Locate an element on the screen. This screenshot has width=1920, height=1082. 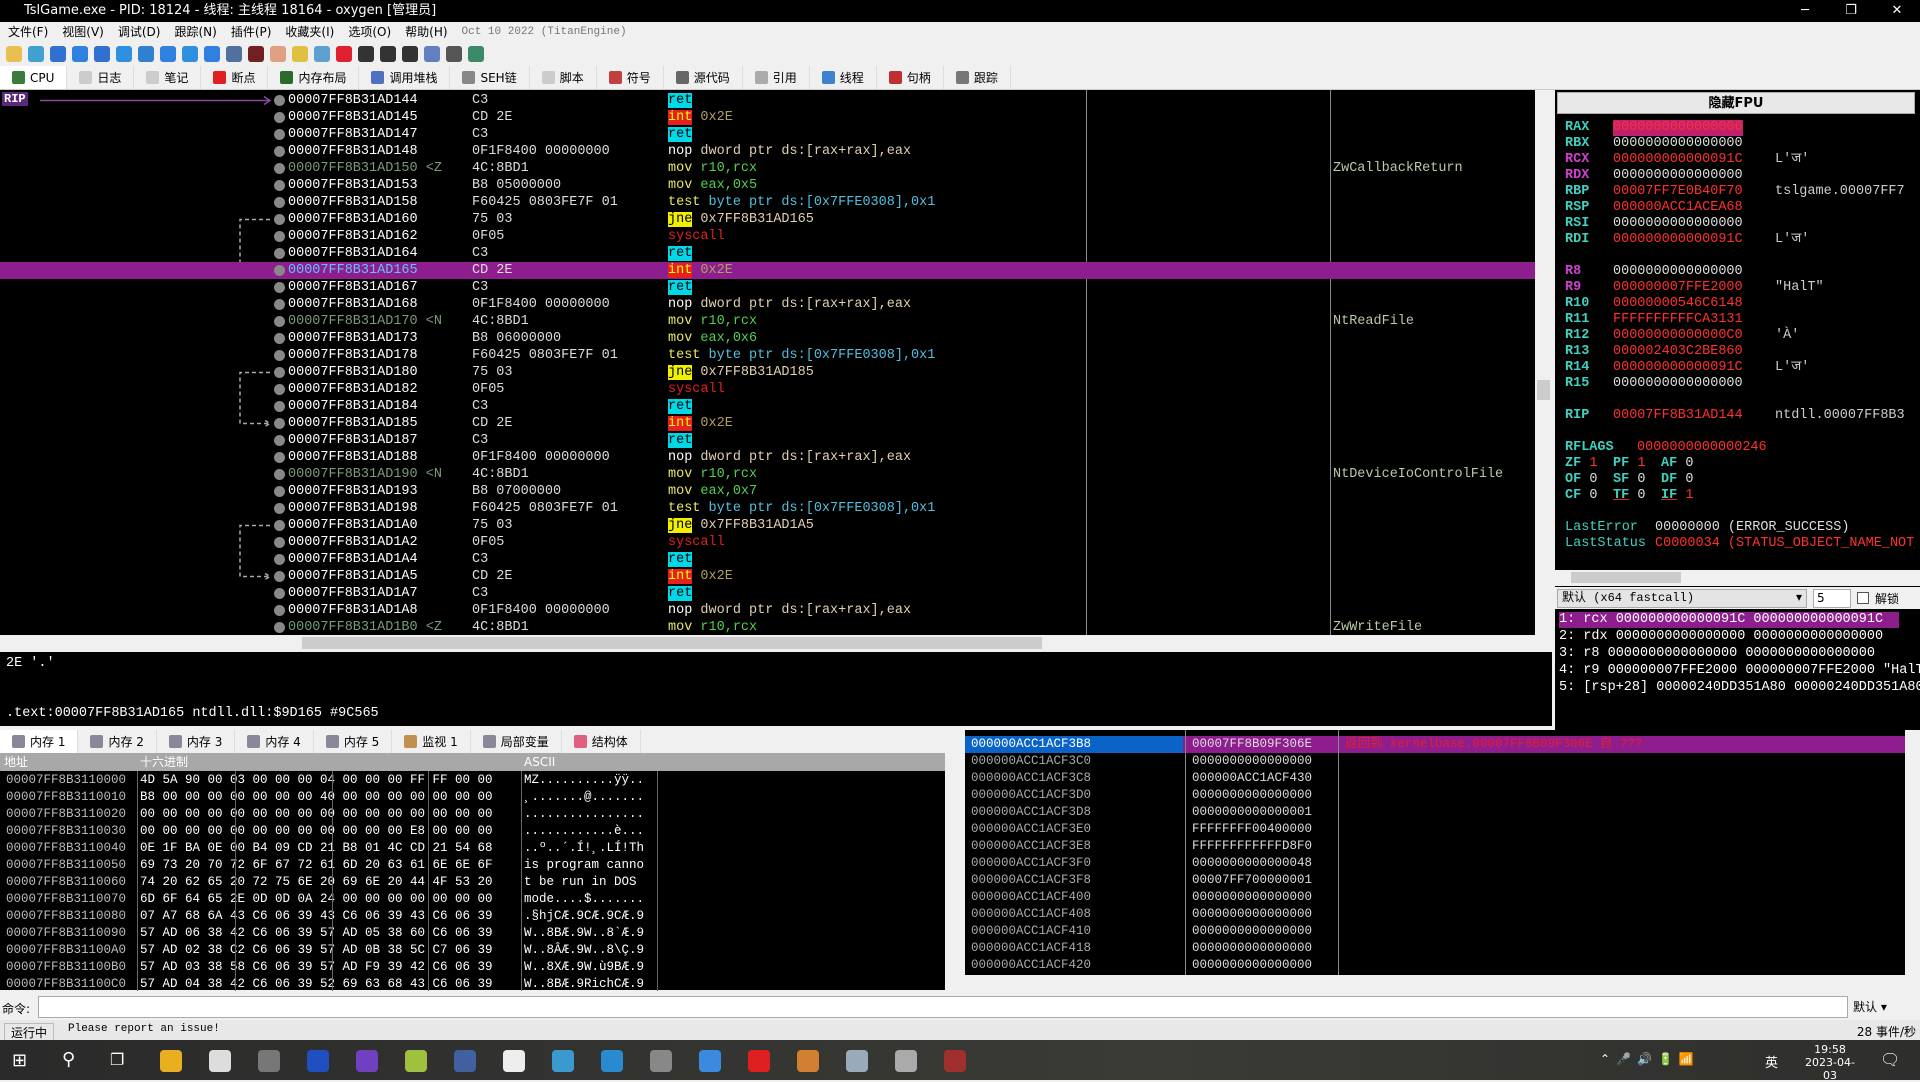
arg-count-stepper: 5 is located at coordinates (1832, 598).